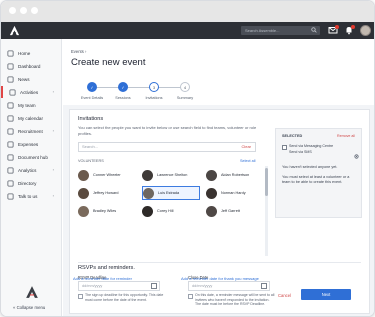  I want to click on volunteer-card: Jeff Garrett, so click(235, 211).